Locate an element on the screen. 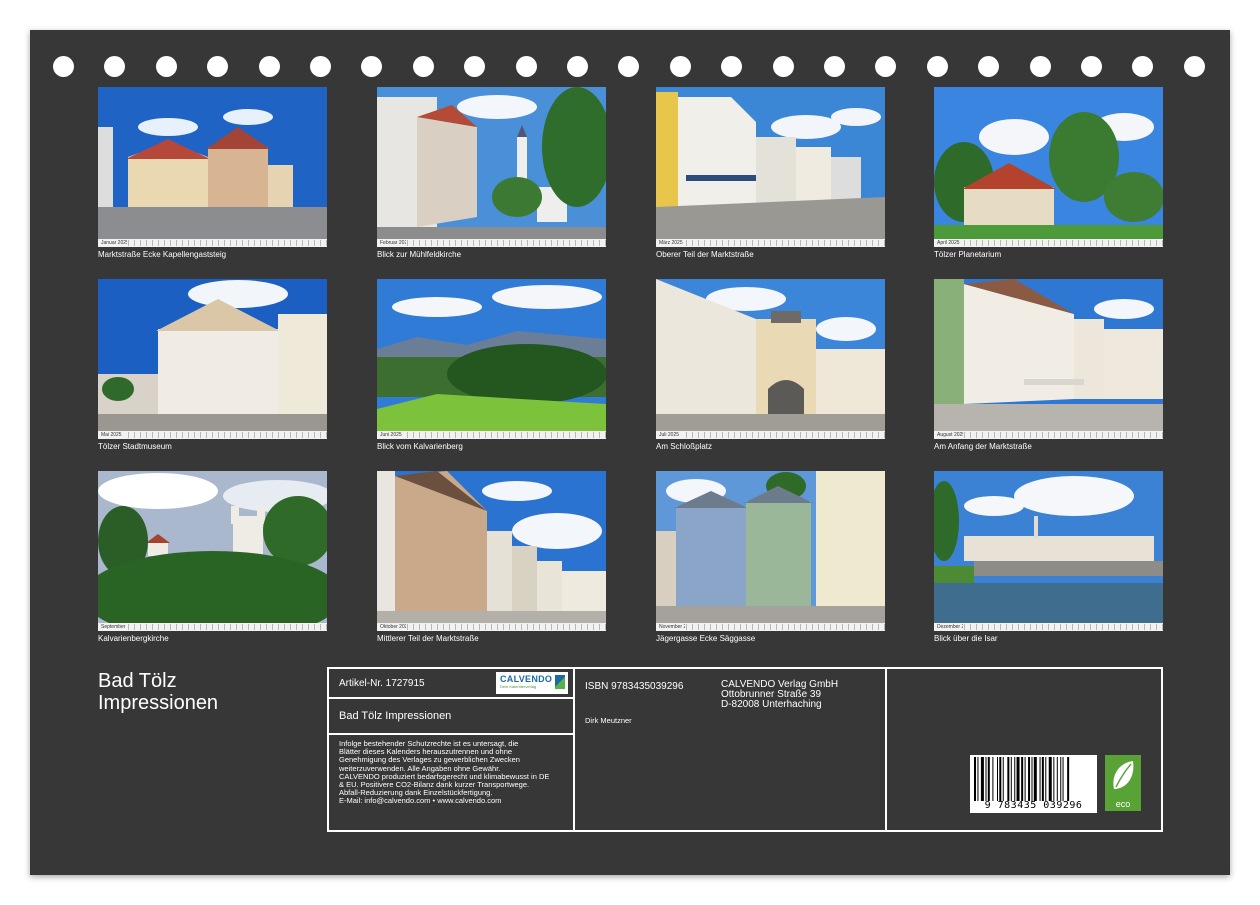  month-label: Juni 2025 is located at coordinates (391, 435).